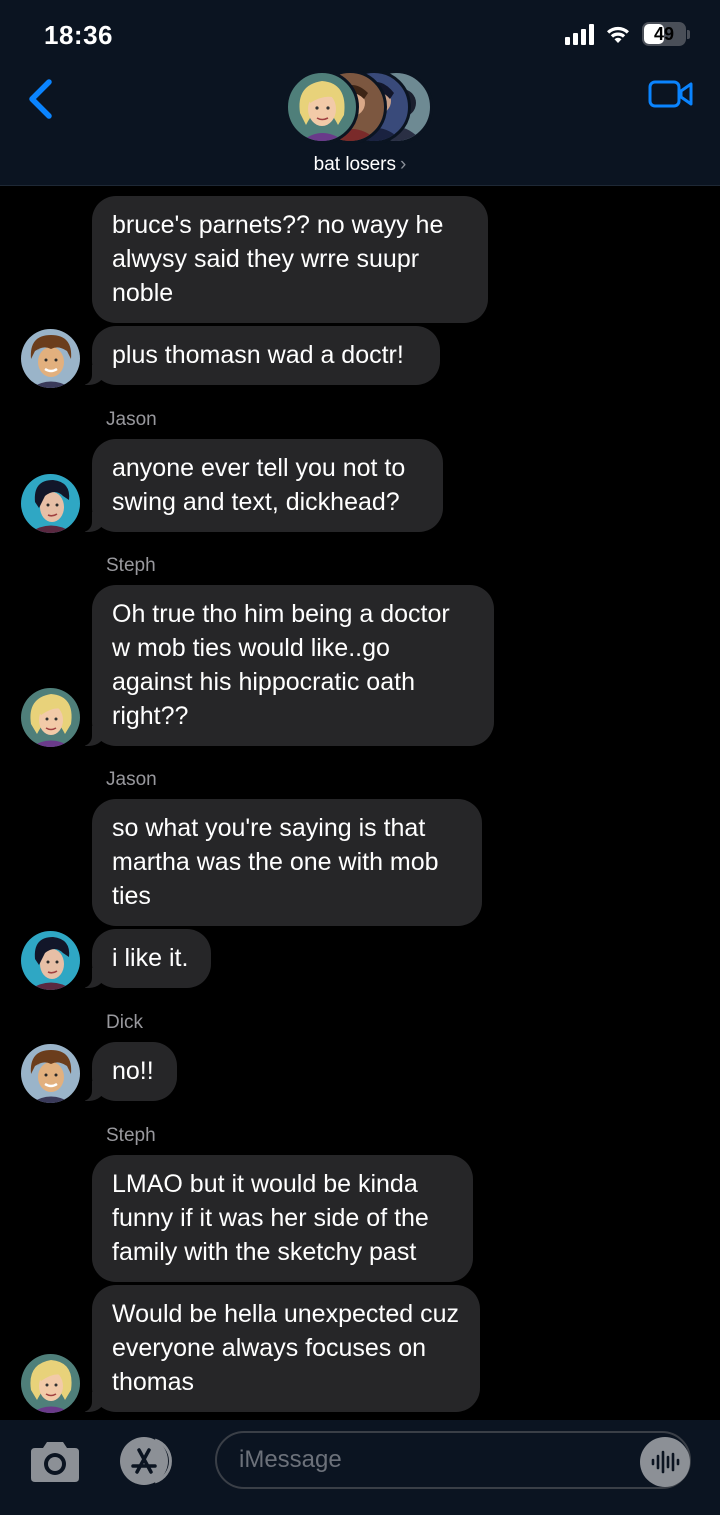 Image resolution: width=720 pixels, height=1515 pixels. I want to click on video-call-icon, so click(671, 94).